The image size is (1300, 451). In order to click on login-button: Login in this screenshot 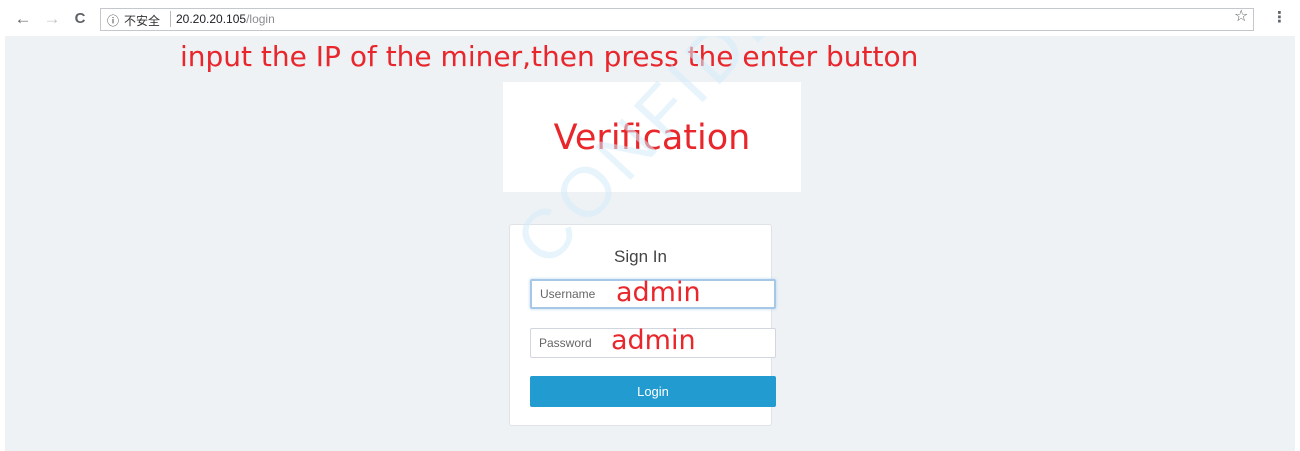, I will do `click(653, 391)`.